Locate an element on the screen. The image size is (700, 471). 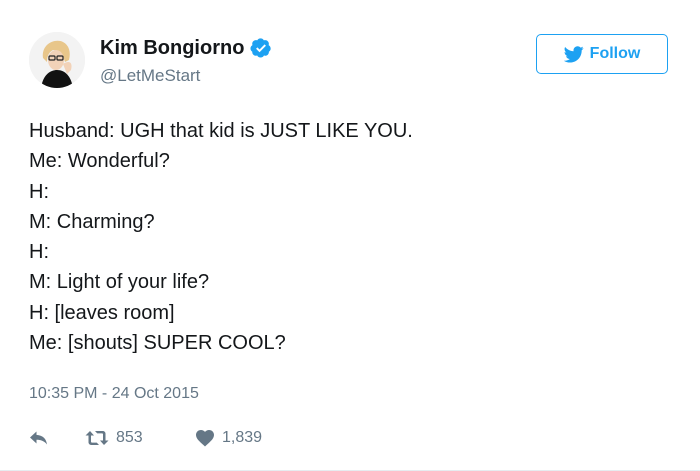
follow-button: Follow is located at coordinates (602, 54).